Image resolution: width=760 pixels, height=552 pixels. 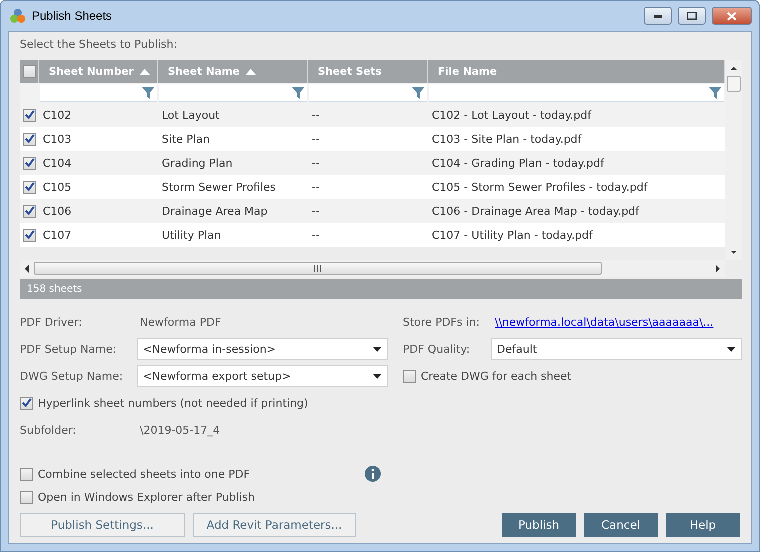 What do you see at coordinates (69, 349) in the screenshot?
I see `field-label: PDF Setup Name:` at bounding box center [69, 349].